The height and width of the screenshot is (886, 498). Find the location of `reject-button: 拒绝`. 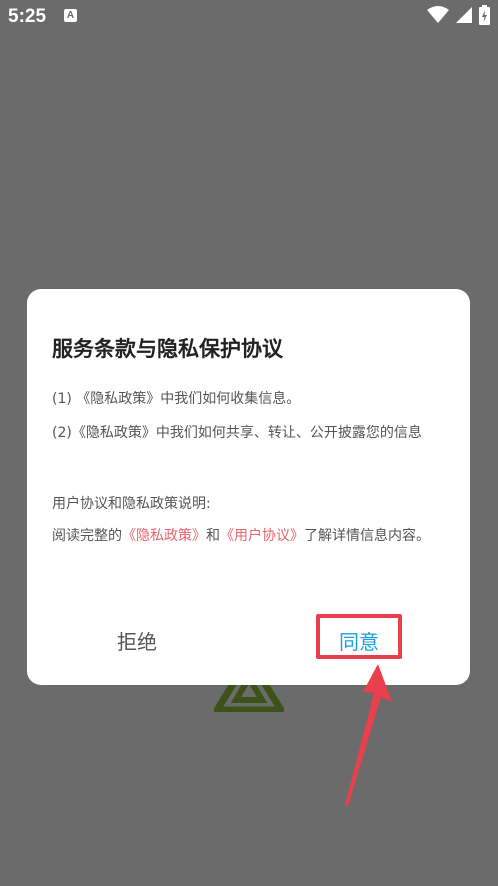

reject-button: 拒绝 is located at coordinates (137, 640).